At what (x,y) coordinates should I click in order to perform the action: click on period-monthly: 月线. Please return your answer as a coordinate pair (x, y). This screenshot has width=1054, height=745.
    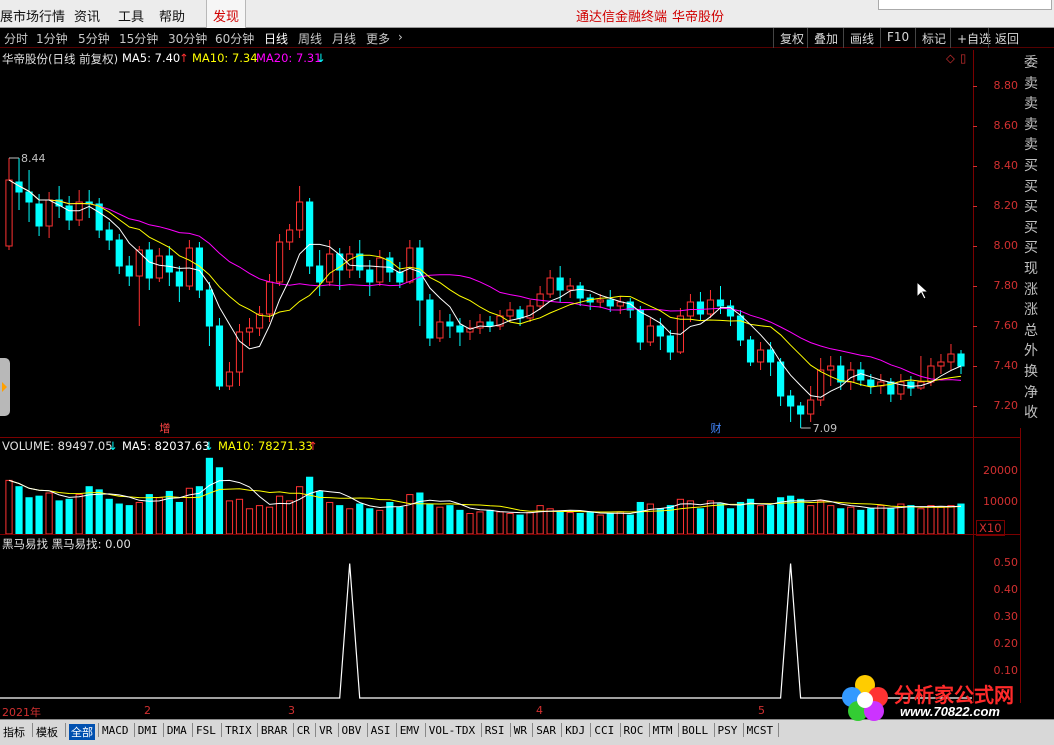
    Looking at the image, I should click on (344, 38).